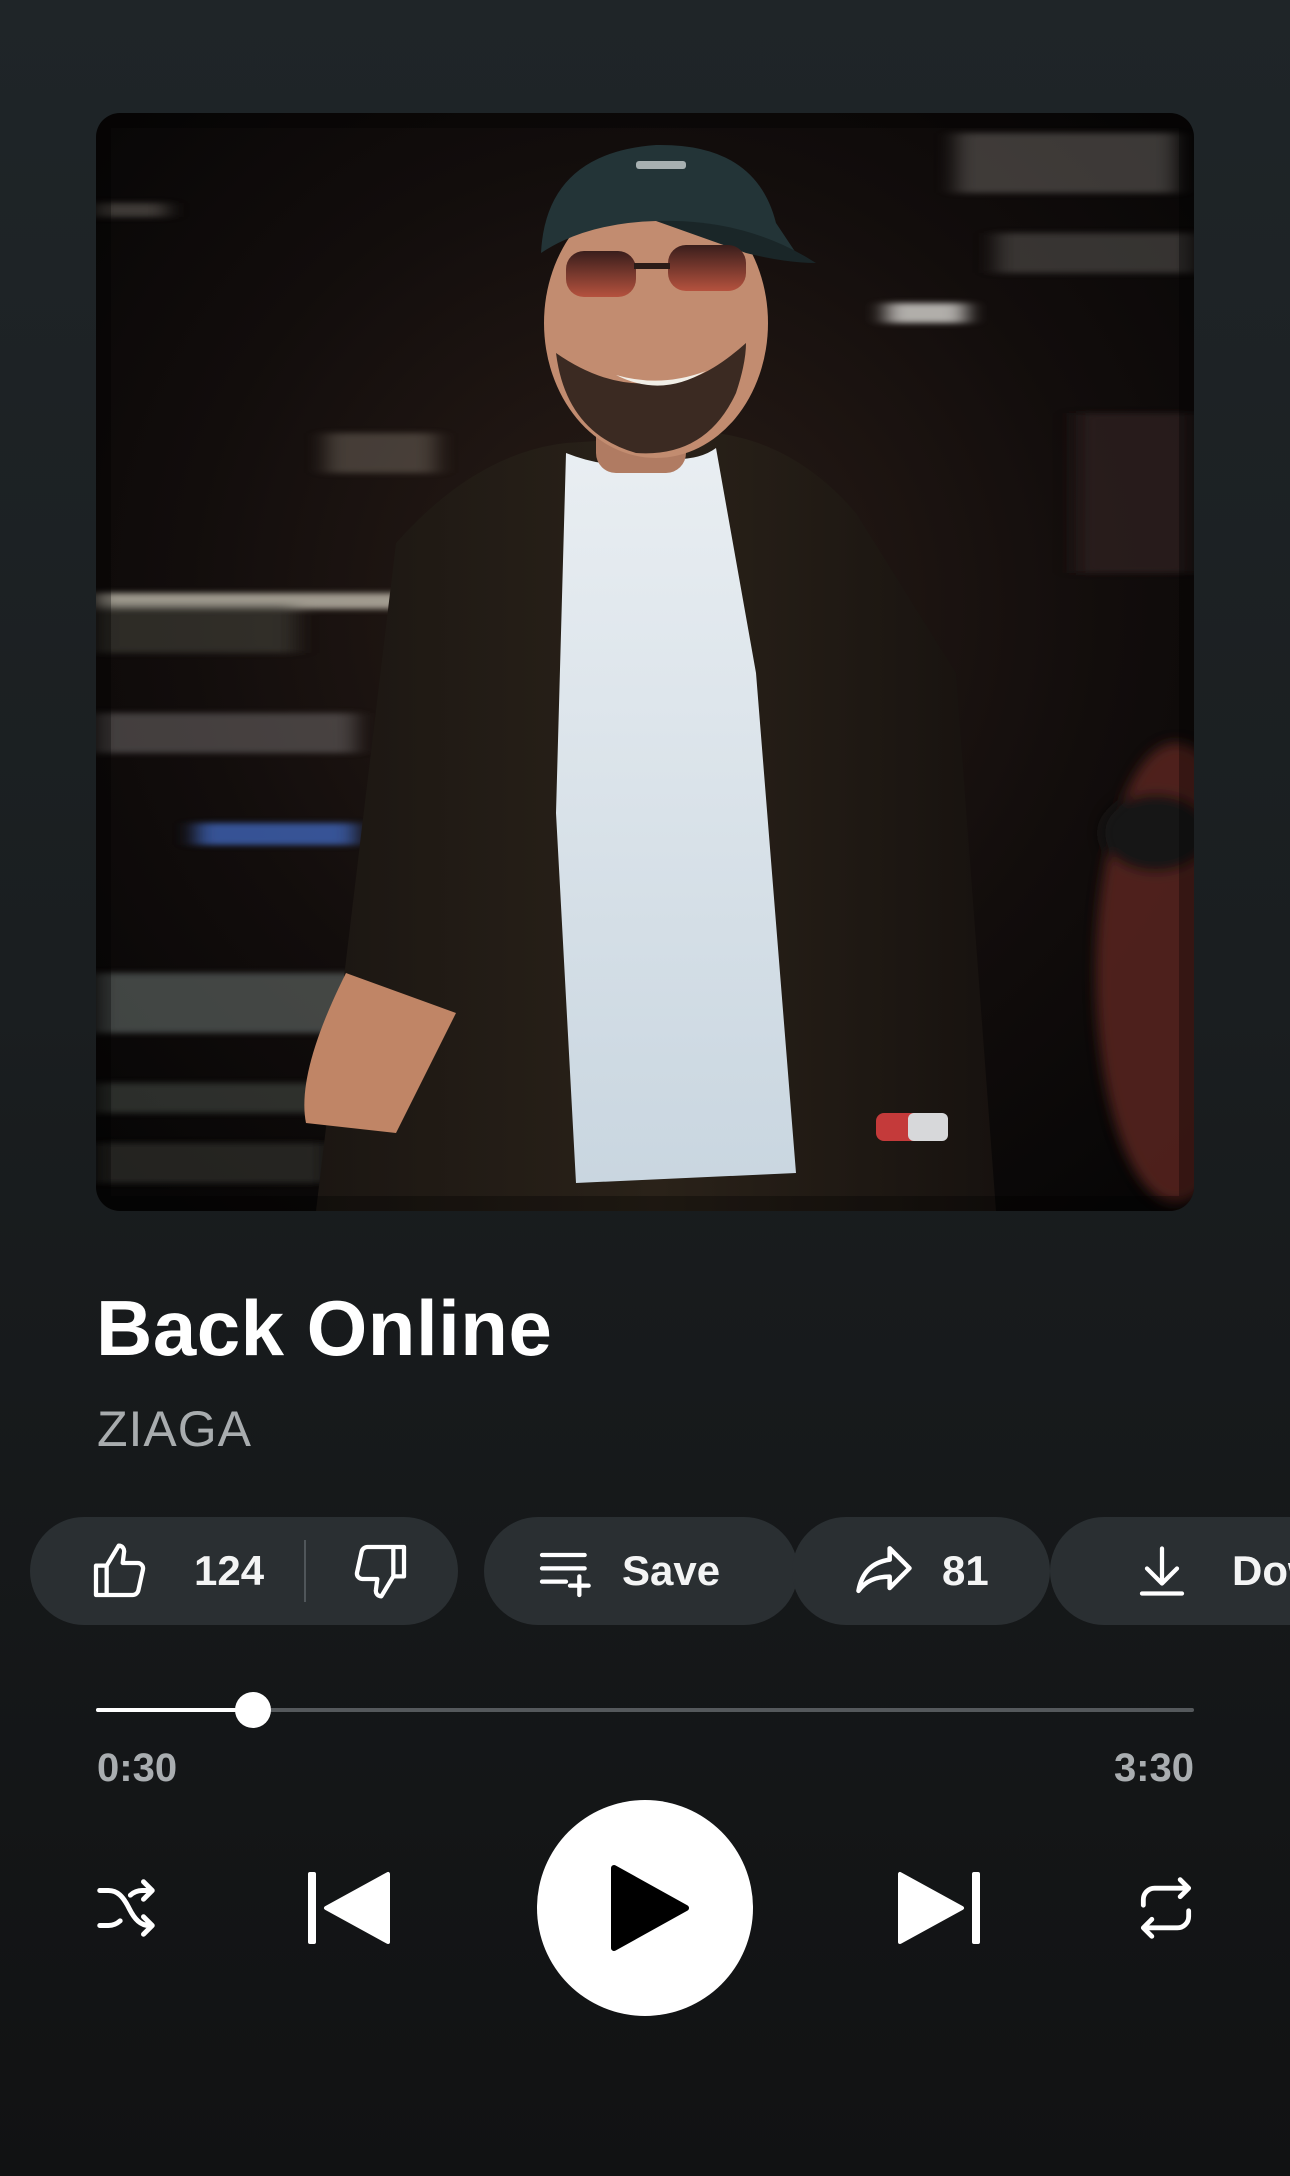 Image resolution: width=1290 pixels, height=2176 pixels. What do you see at coordinates (671, 1570) in the screenshot?
I see `save-label: Save` at bounding box center [671, 1570].